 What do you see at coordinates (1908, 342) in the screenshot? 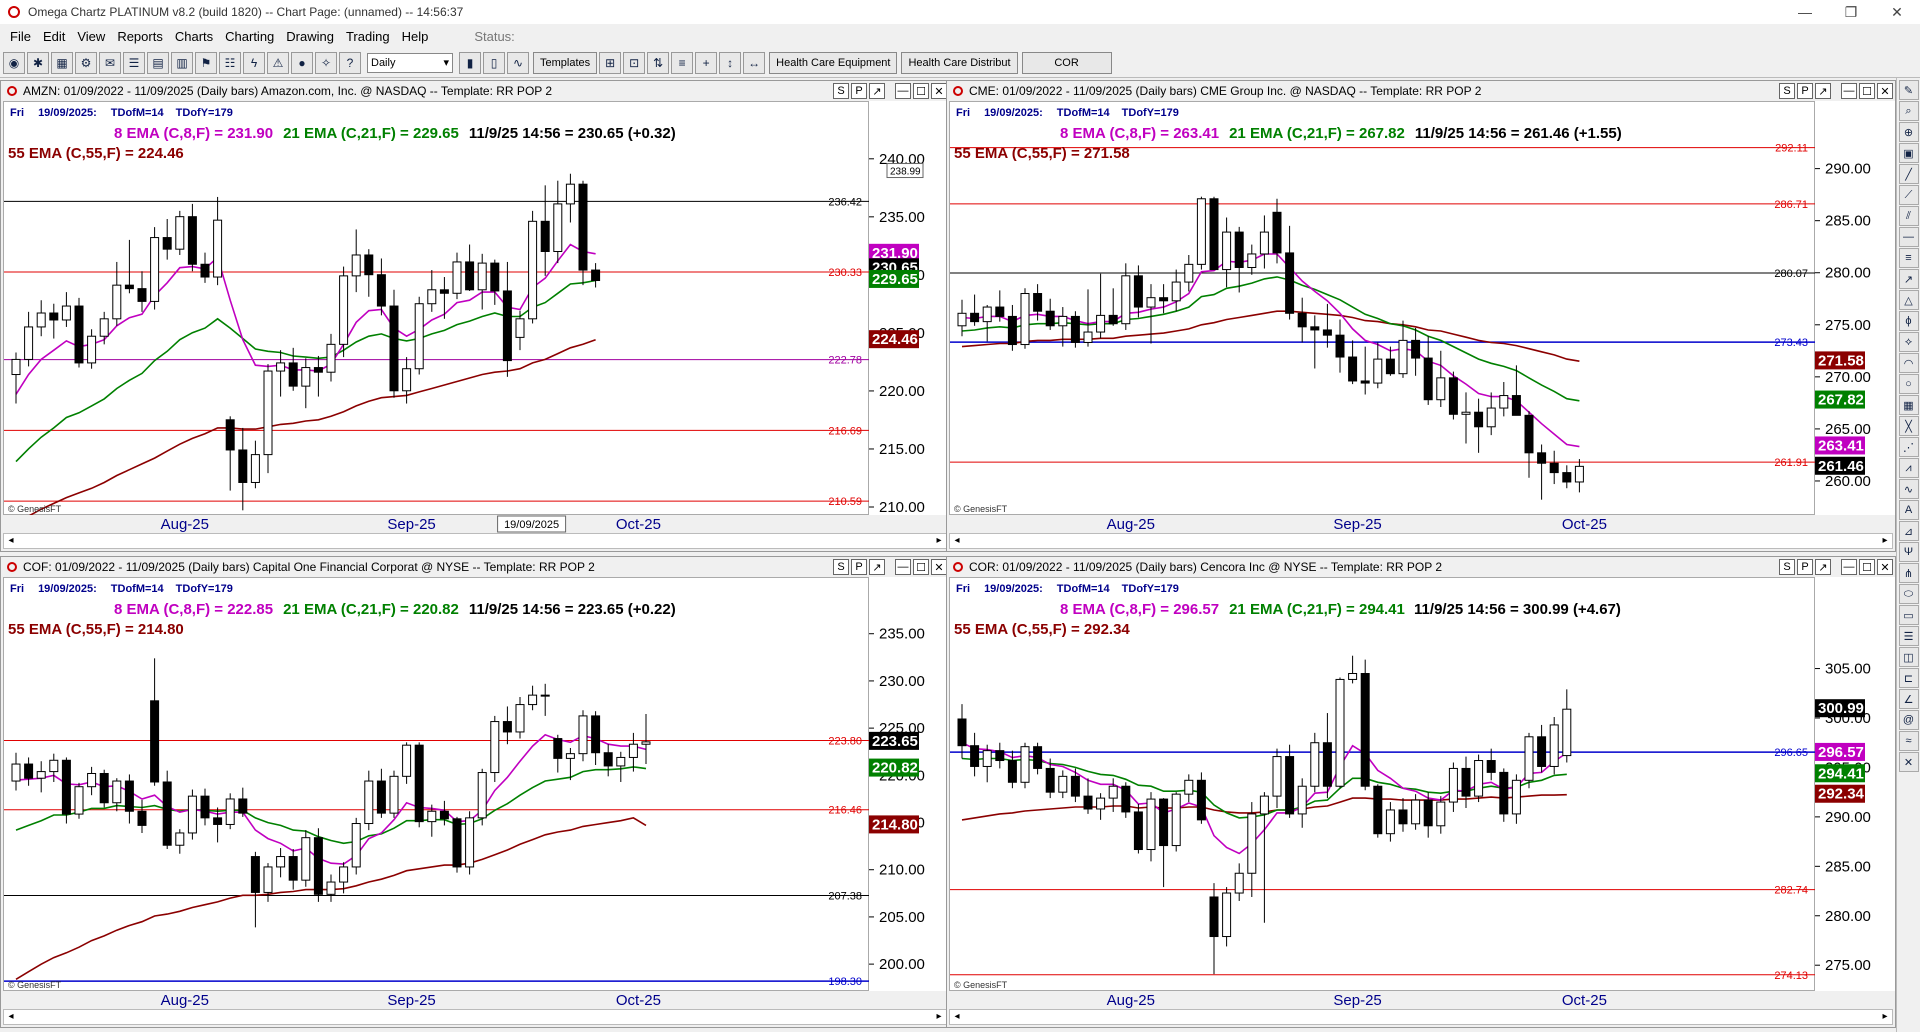
I see `fan-icon: ⟡` at bounding box center [1908, 342].